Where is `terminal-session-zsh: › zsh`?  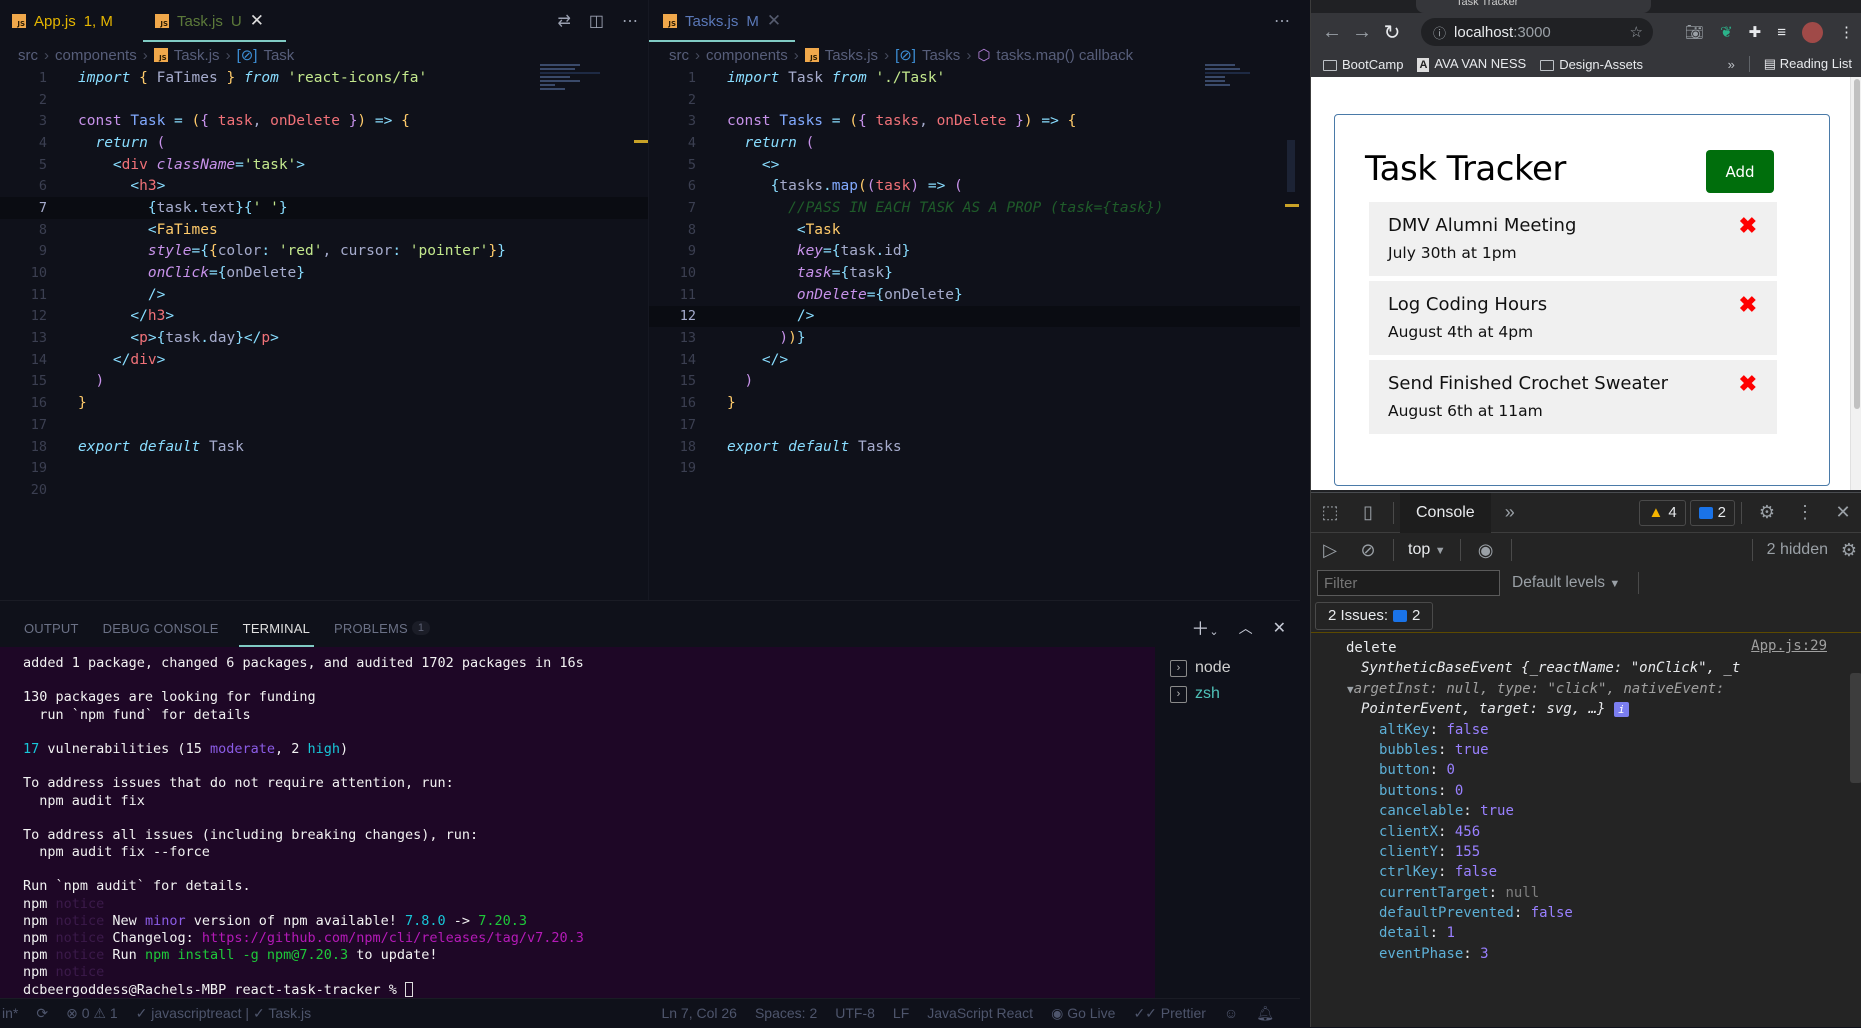
terminal-session-zsh: › zsh is located at coordinates (1230, 694).